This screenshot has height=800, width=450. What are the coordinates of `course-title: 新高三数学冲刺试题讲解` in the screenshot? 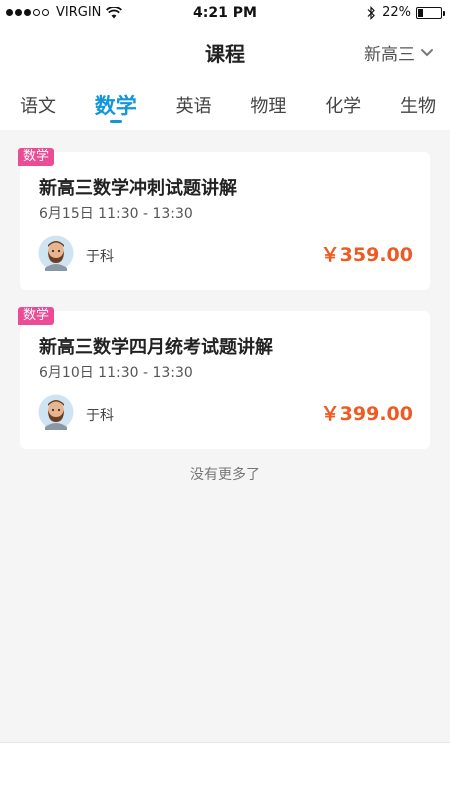 It's located at (138, 188).